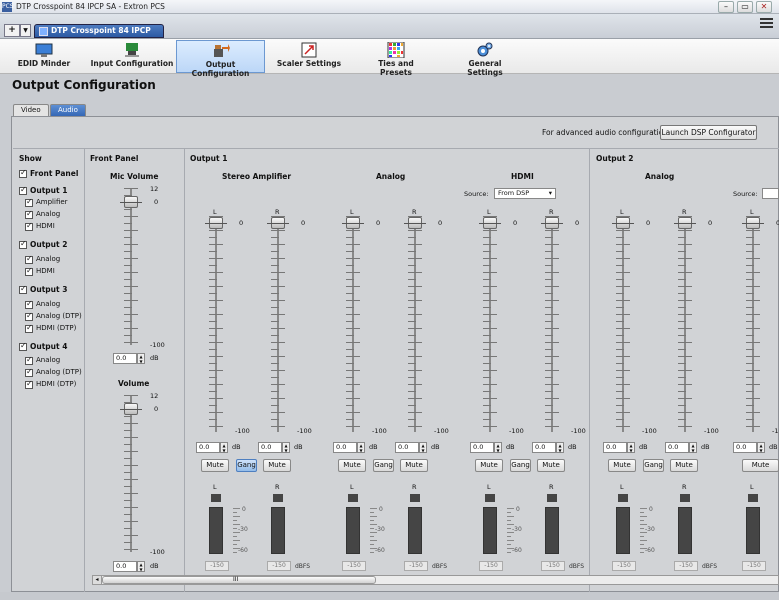 Image resolution: width=779 pixels, height=600 pixels. What do you see at coordinates (622, 212) in the screenshot?
I see `analog2-l-channel-label: L` at bounding box center [622, 212].